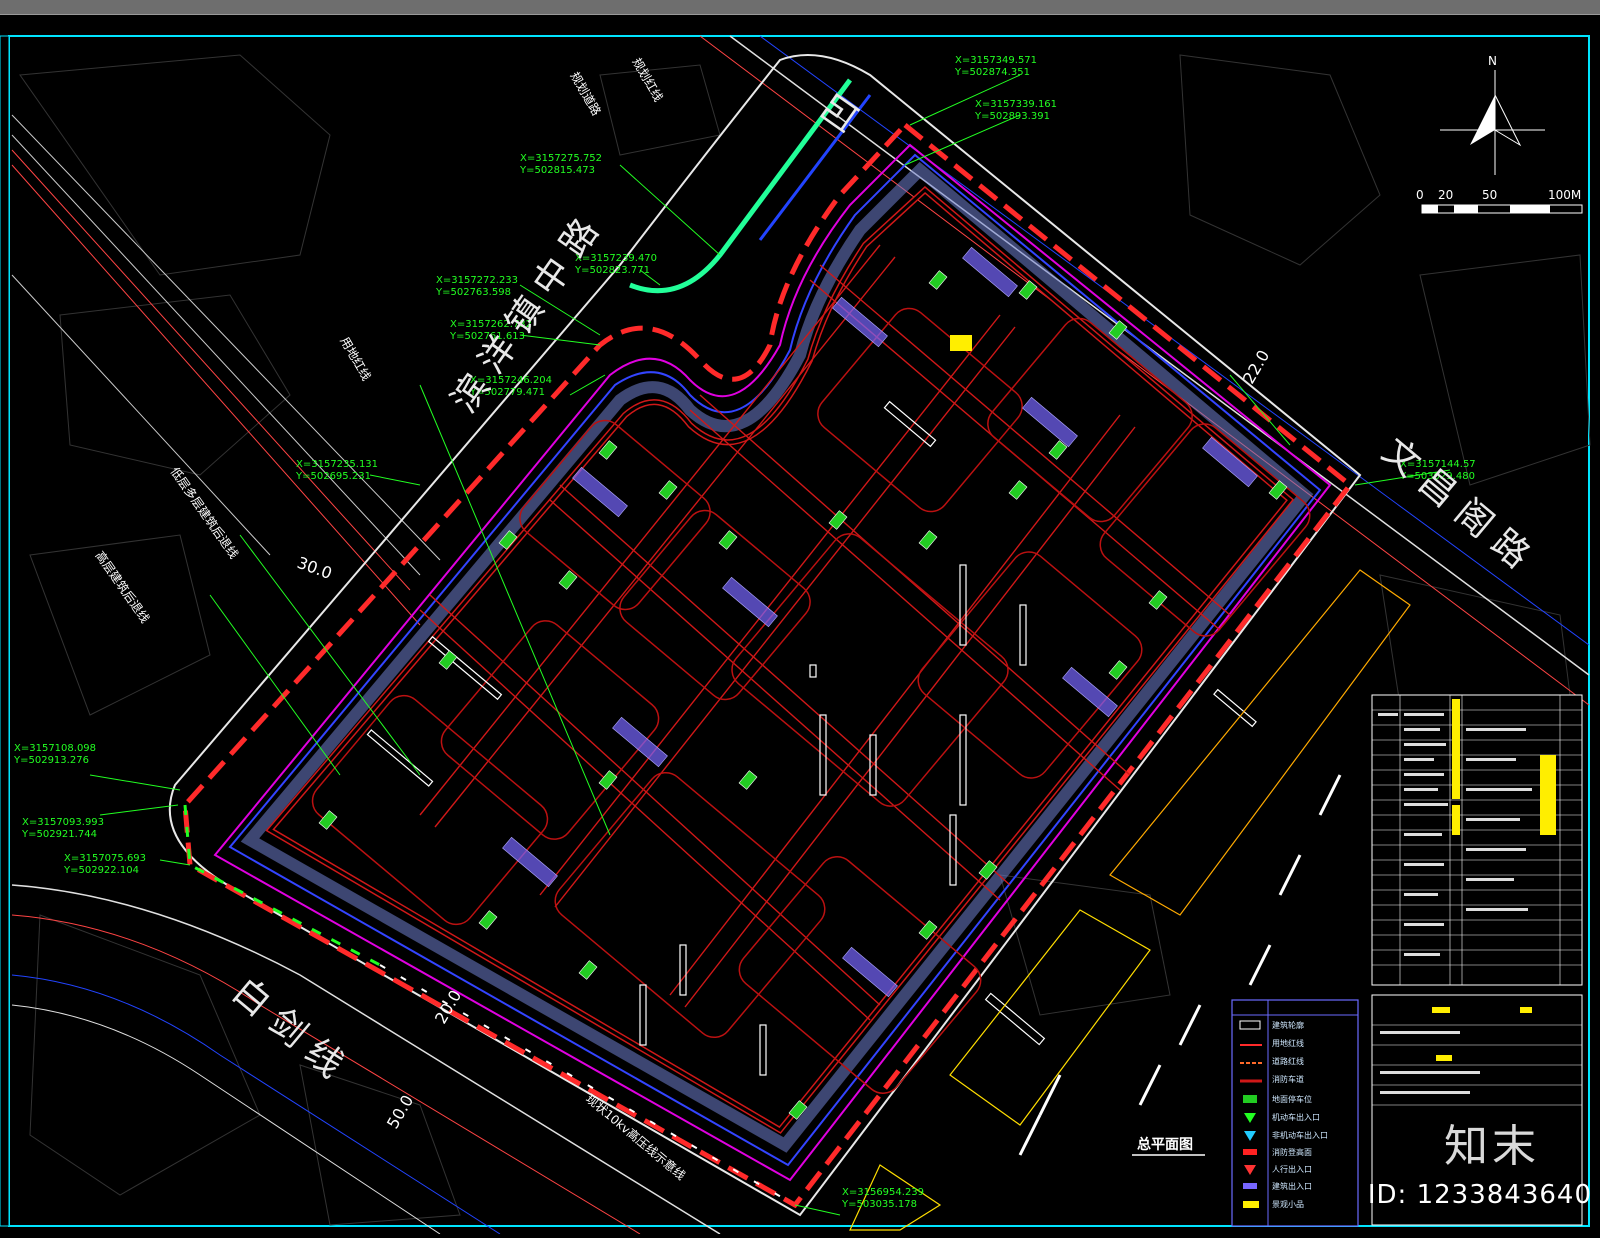 This screenshot has height=1238, width=1600. What do you see at coordinates (1256, 367) in the screenshot?
I see `road-width-north: 22.0` at bounding box center [1256, 367].